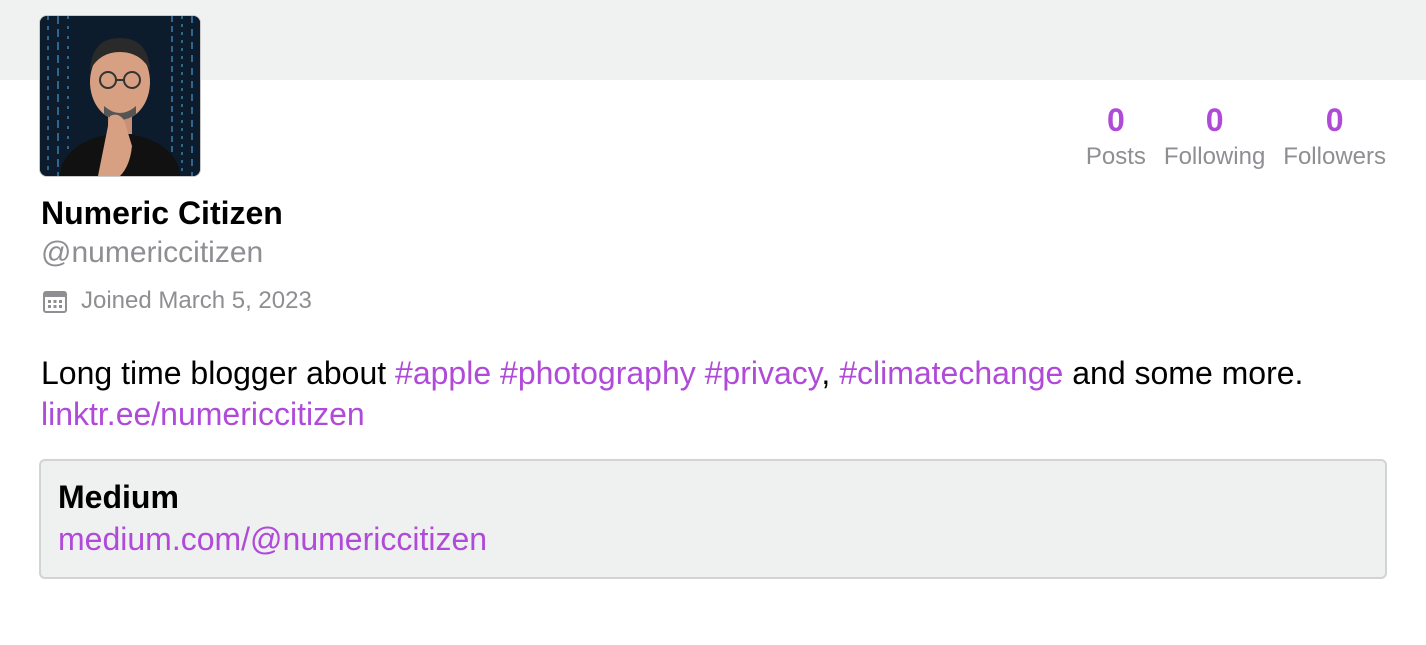 This screenshot has width=1426, height=645. I want to click on stat-following-label: Following, so click(1214, 156).